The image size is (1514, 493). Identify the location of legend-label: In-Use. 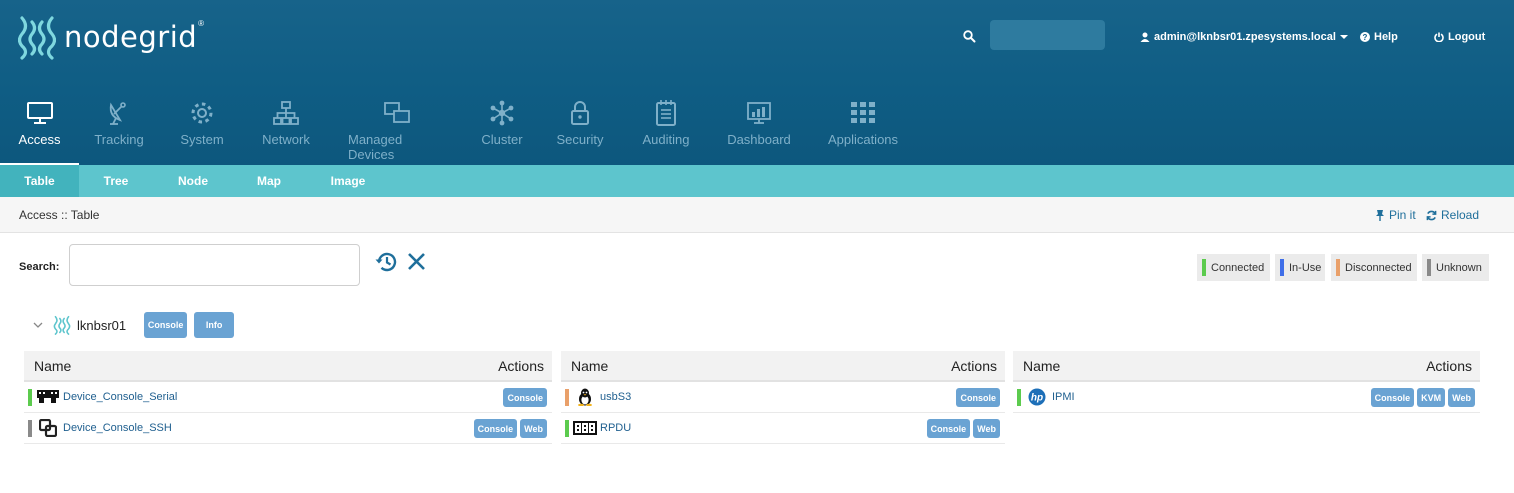
(1305, 267).